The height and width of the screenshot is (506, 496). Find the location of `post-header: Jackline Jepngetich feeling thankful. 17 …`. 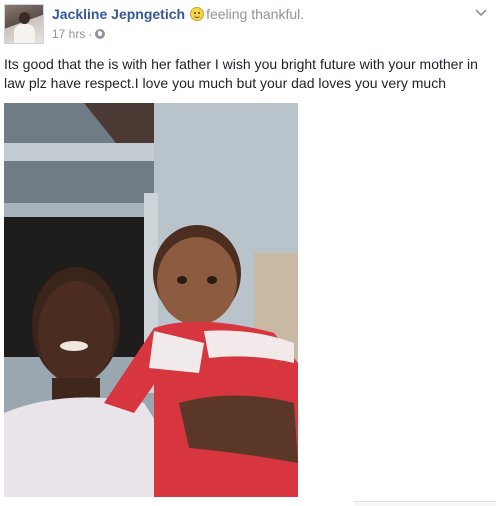

post-header: Jackline Jepngetich feeling thankful. 17 … is located at coordinates (248, 24).